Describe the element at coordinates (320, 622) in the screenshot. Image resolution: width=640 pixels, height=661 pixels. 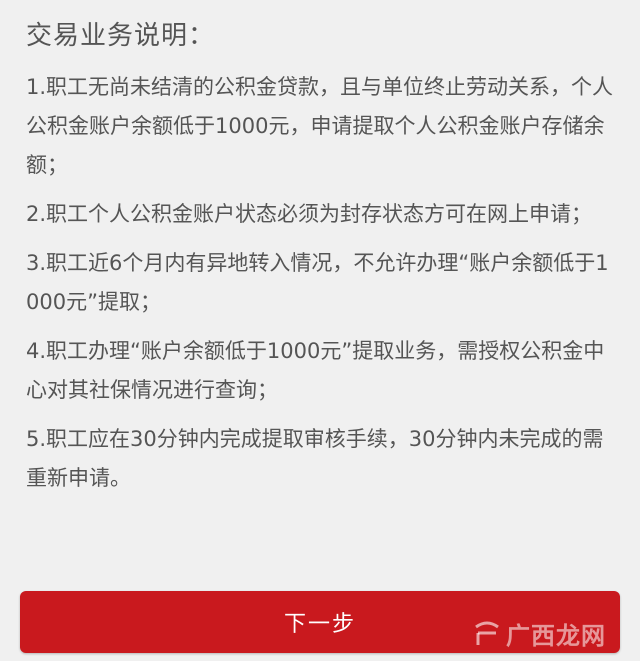
I see `next-step-button: 下一步` at that location.